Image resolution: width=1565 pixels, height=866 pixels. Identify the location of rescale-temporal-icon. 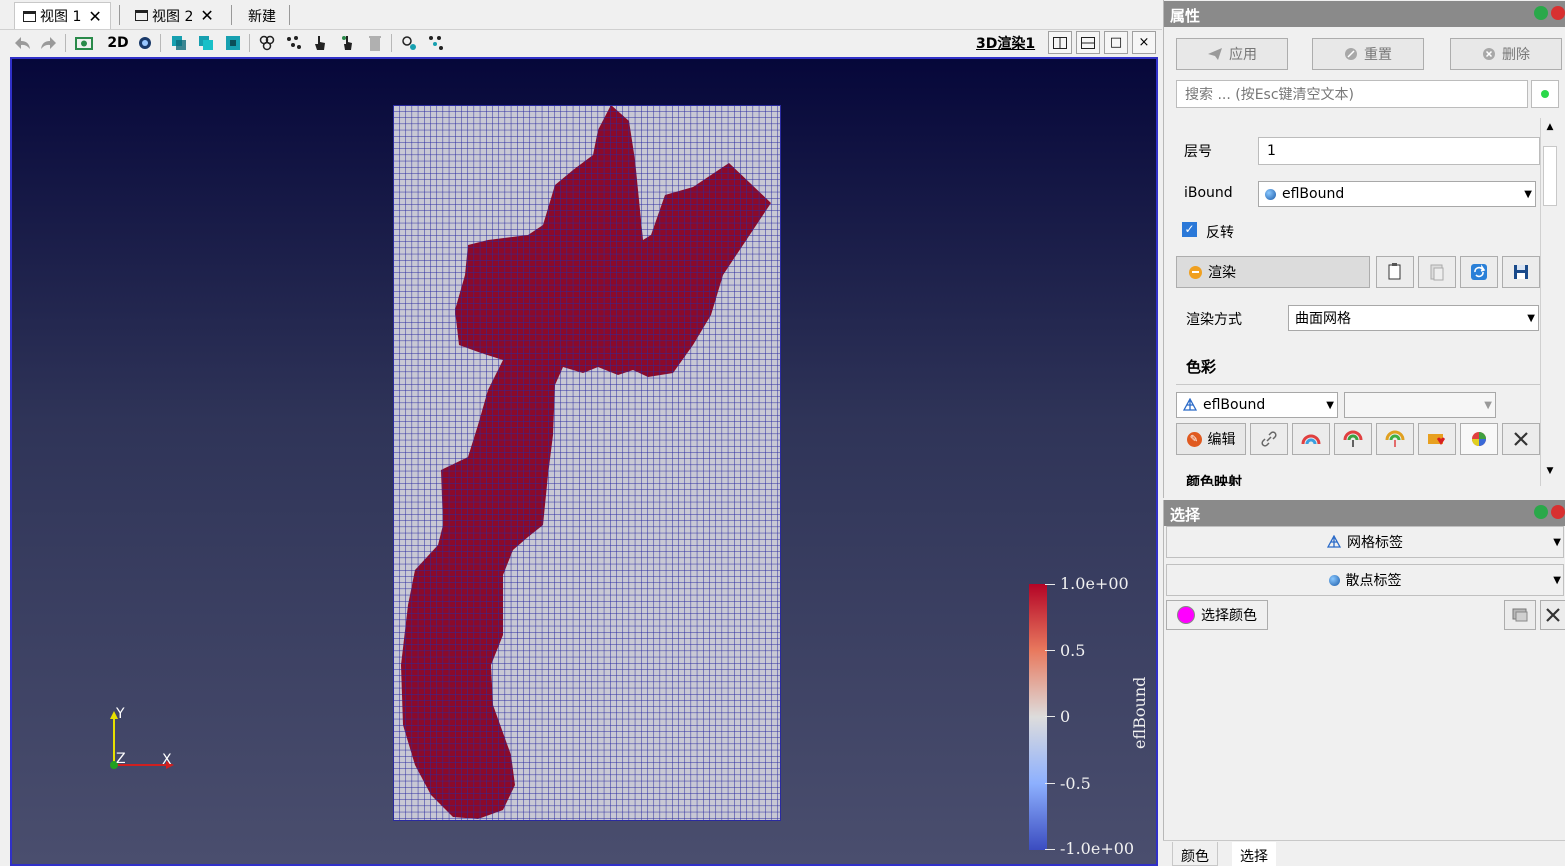
(1395, 439).